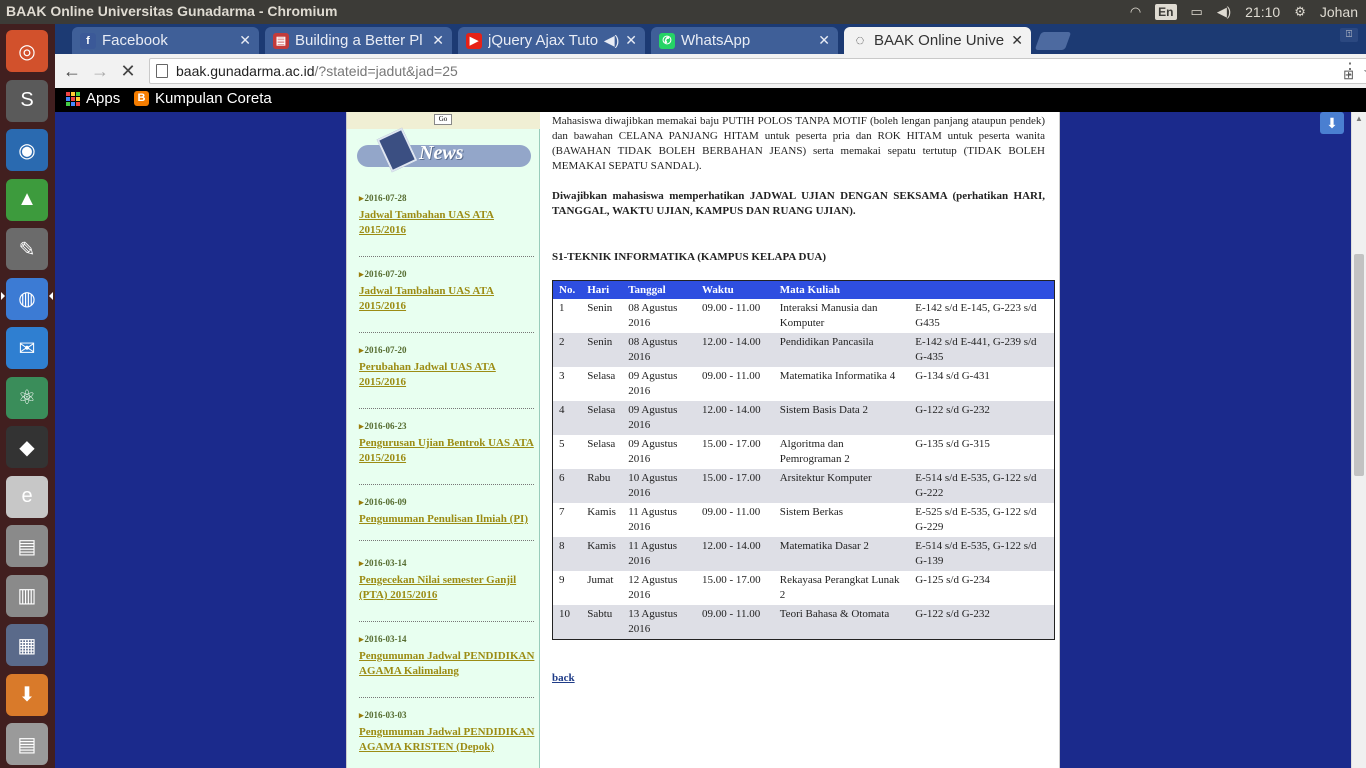 This screenshot has width=1366, height=768. Describe the element at coordinates (27, 249) in the screenshot. I see `text-editor-icon: ✎` at that location.